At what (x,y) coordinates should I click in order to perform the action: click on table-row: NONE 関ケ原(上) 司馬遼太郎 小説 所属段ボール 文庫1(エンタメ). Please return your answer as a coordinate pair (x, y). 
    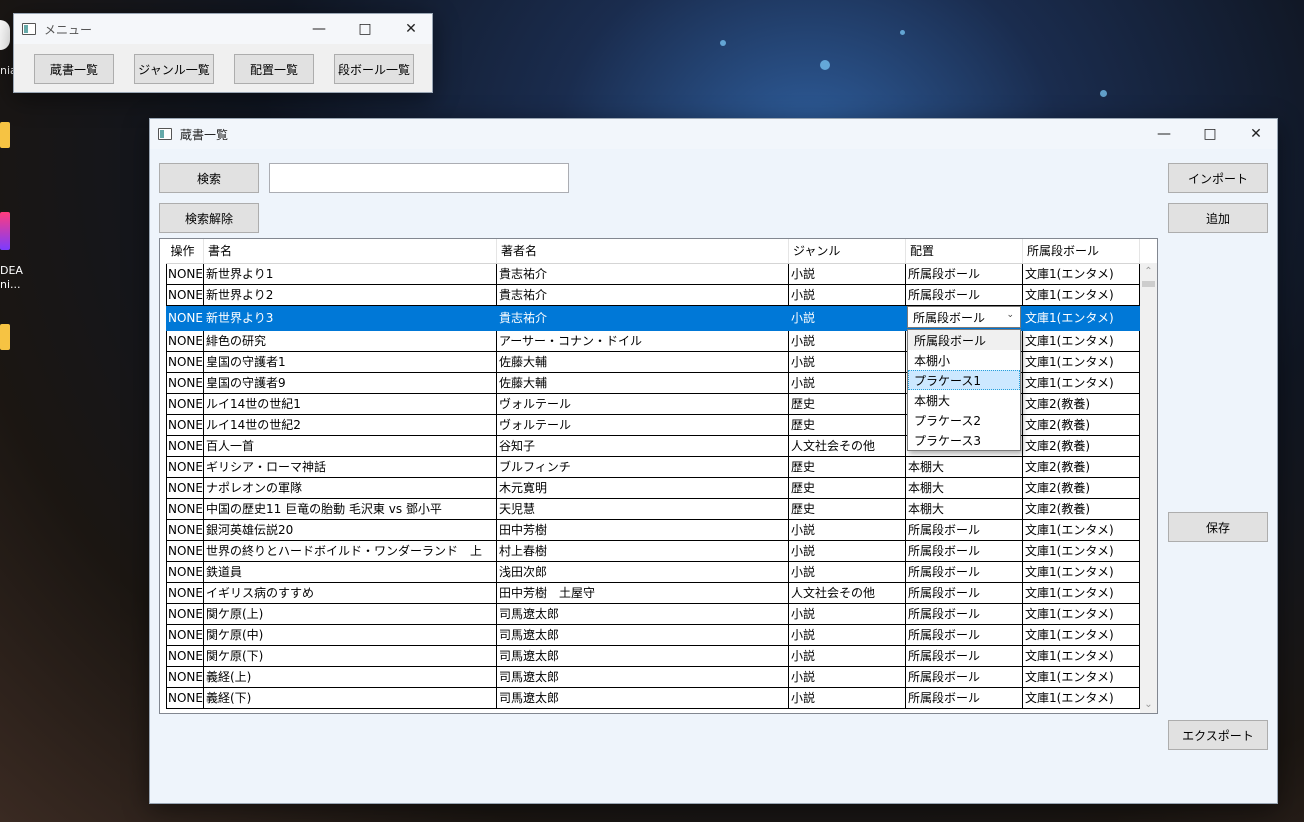
    Looking at the image, I should click on (653, 614).